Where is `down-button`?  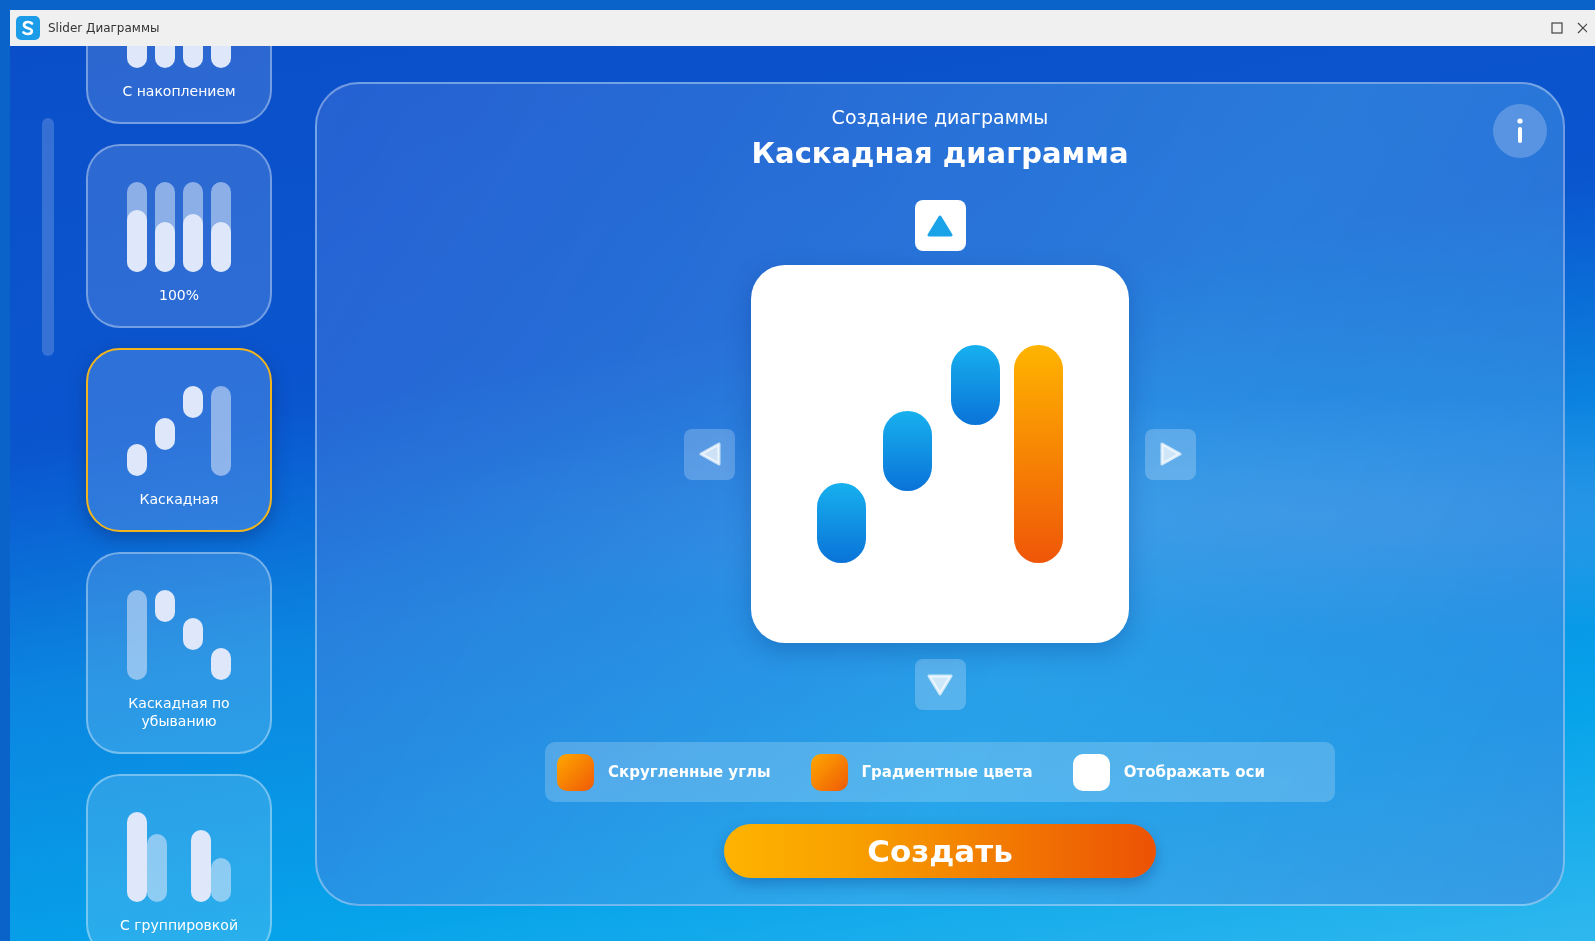 down-button is located at coordinates (940, 684).